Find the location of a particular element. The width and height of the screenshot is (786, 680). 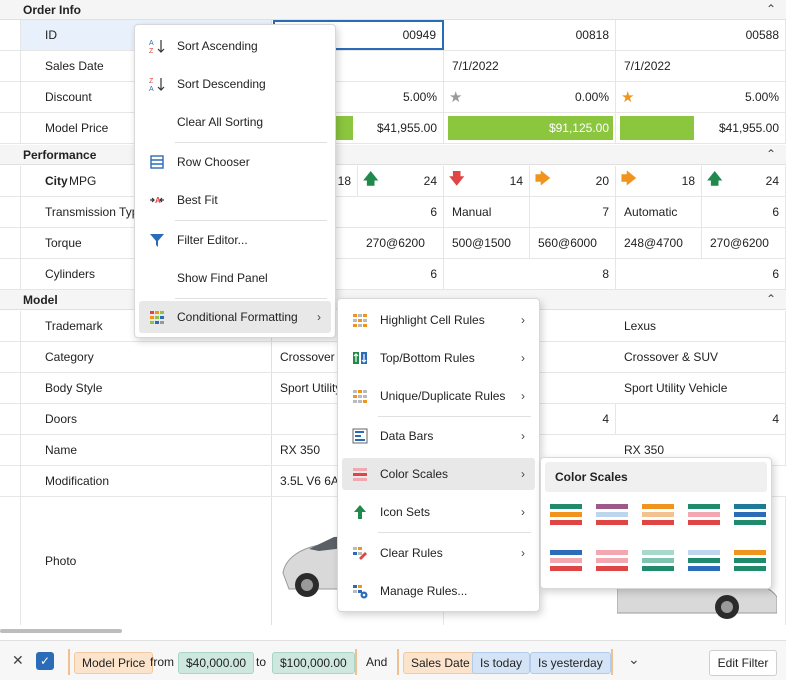

menu-data-bars: Data Bars › is located at coordinates (438, 436).